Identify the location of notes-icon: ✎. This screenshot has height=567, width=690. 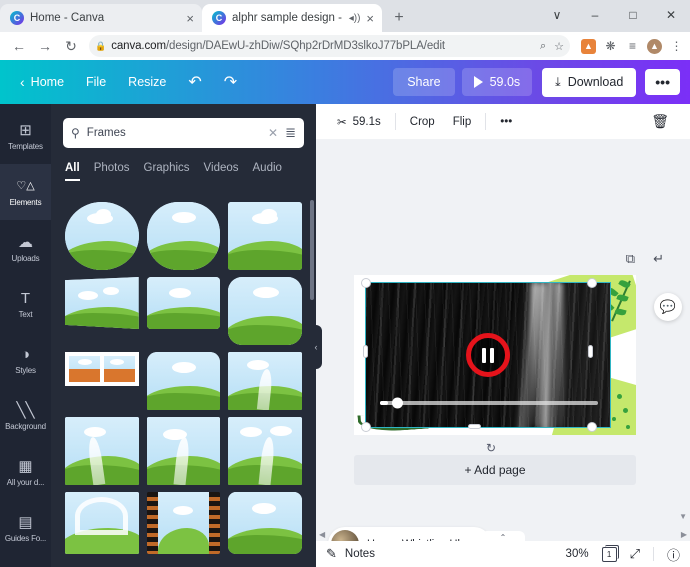
(331, 553).